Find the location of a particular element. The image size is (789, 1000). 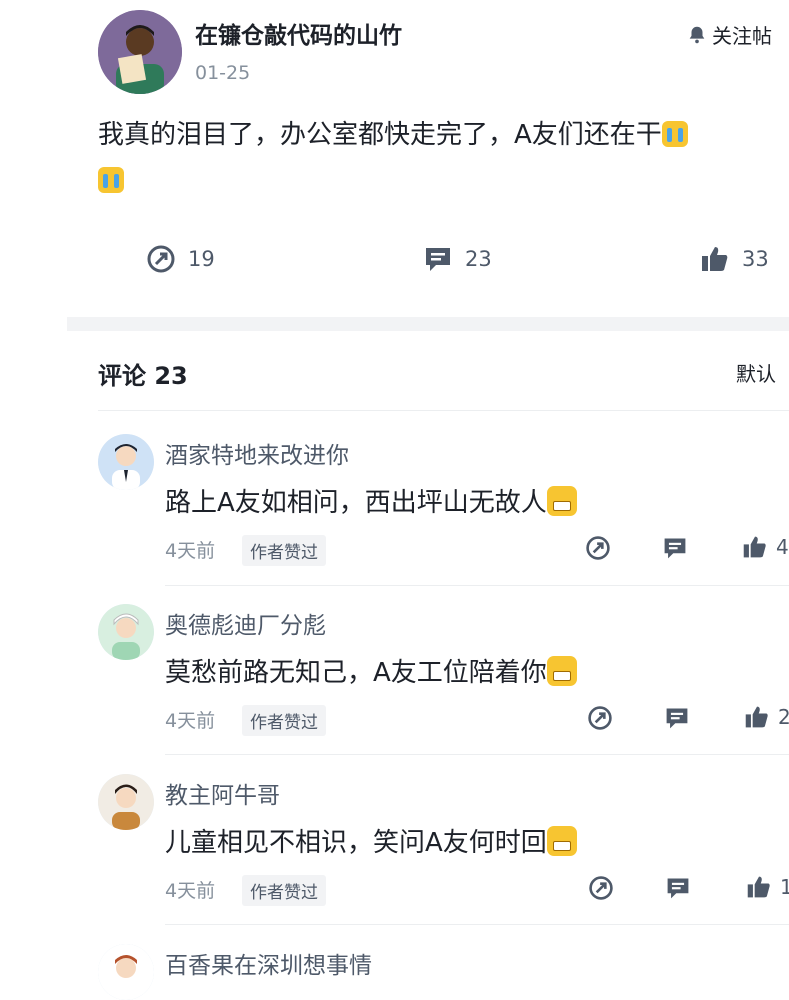

comment-like-button: 2 is located at coordinates (766, 717).